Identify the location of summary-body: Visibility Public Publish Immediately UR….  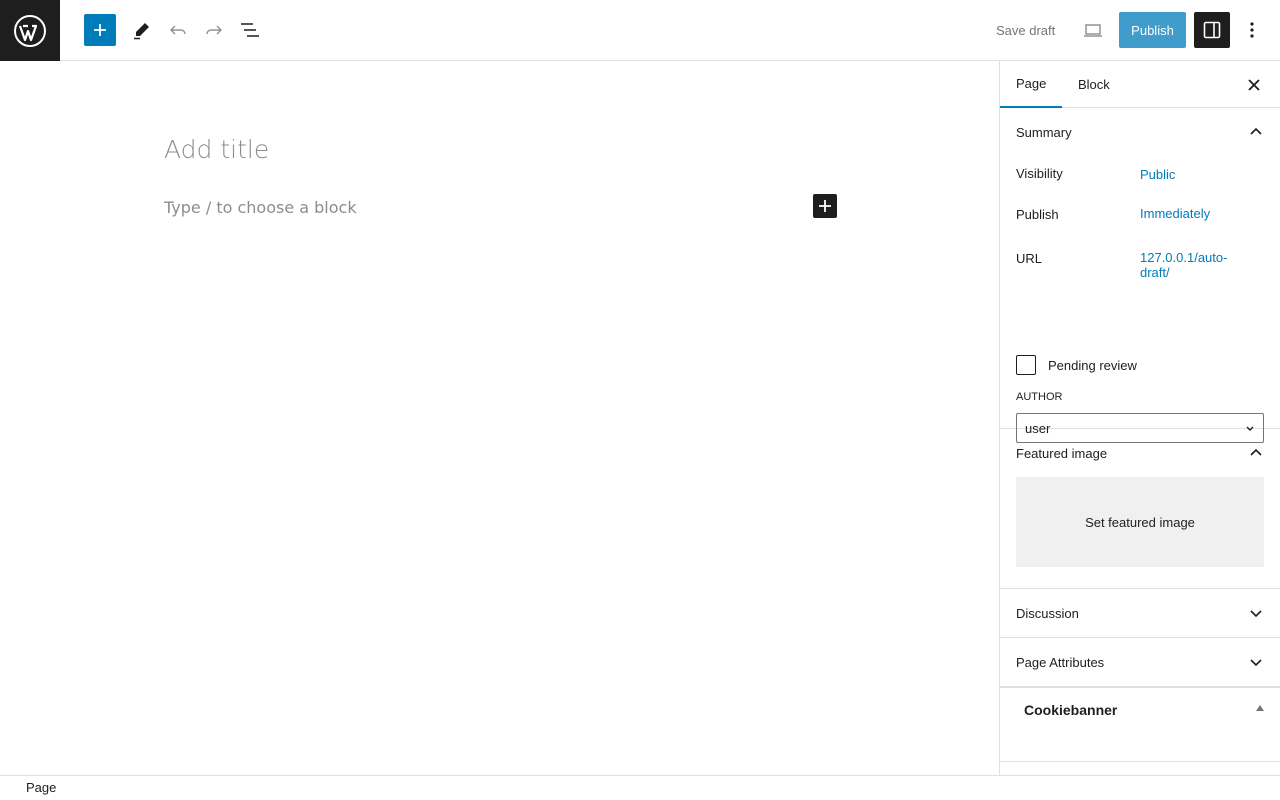
(1140, 299).